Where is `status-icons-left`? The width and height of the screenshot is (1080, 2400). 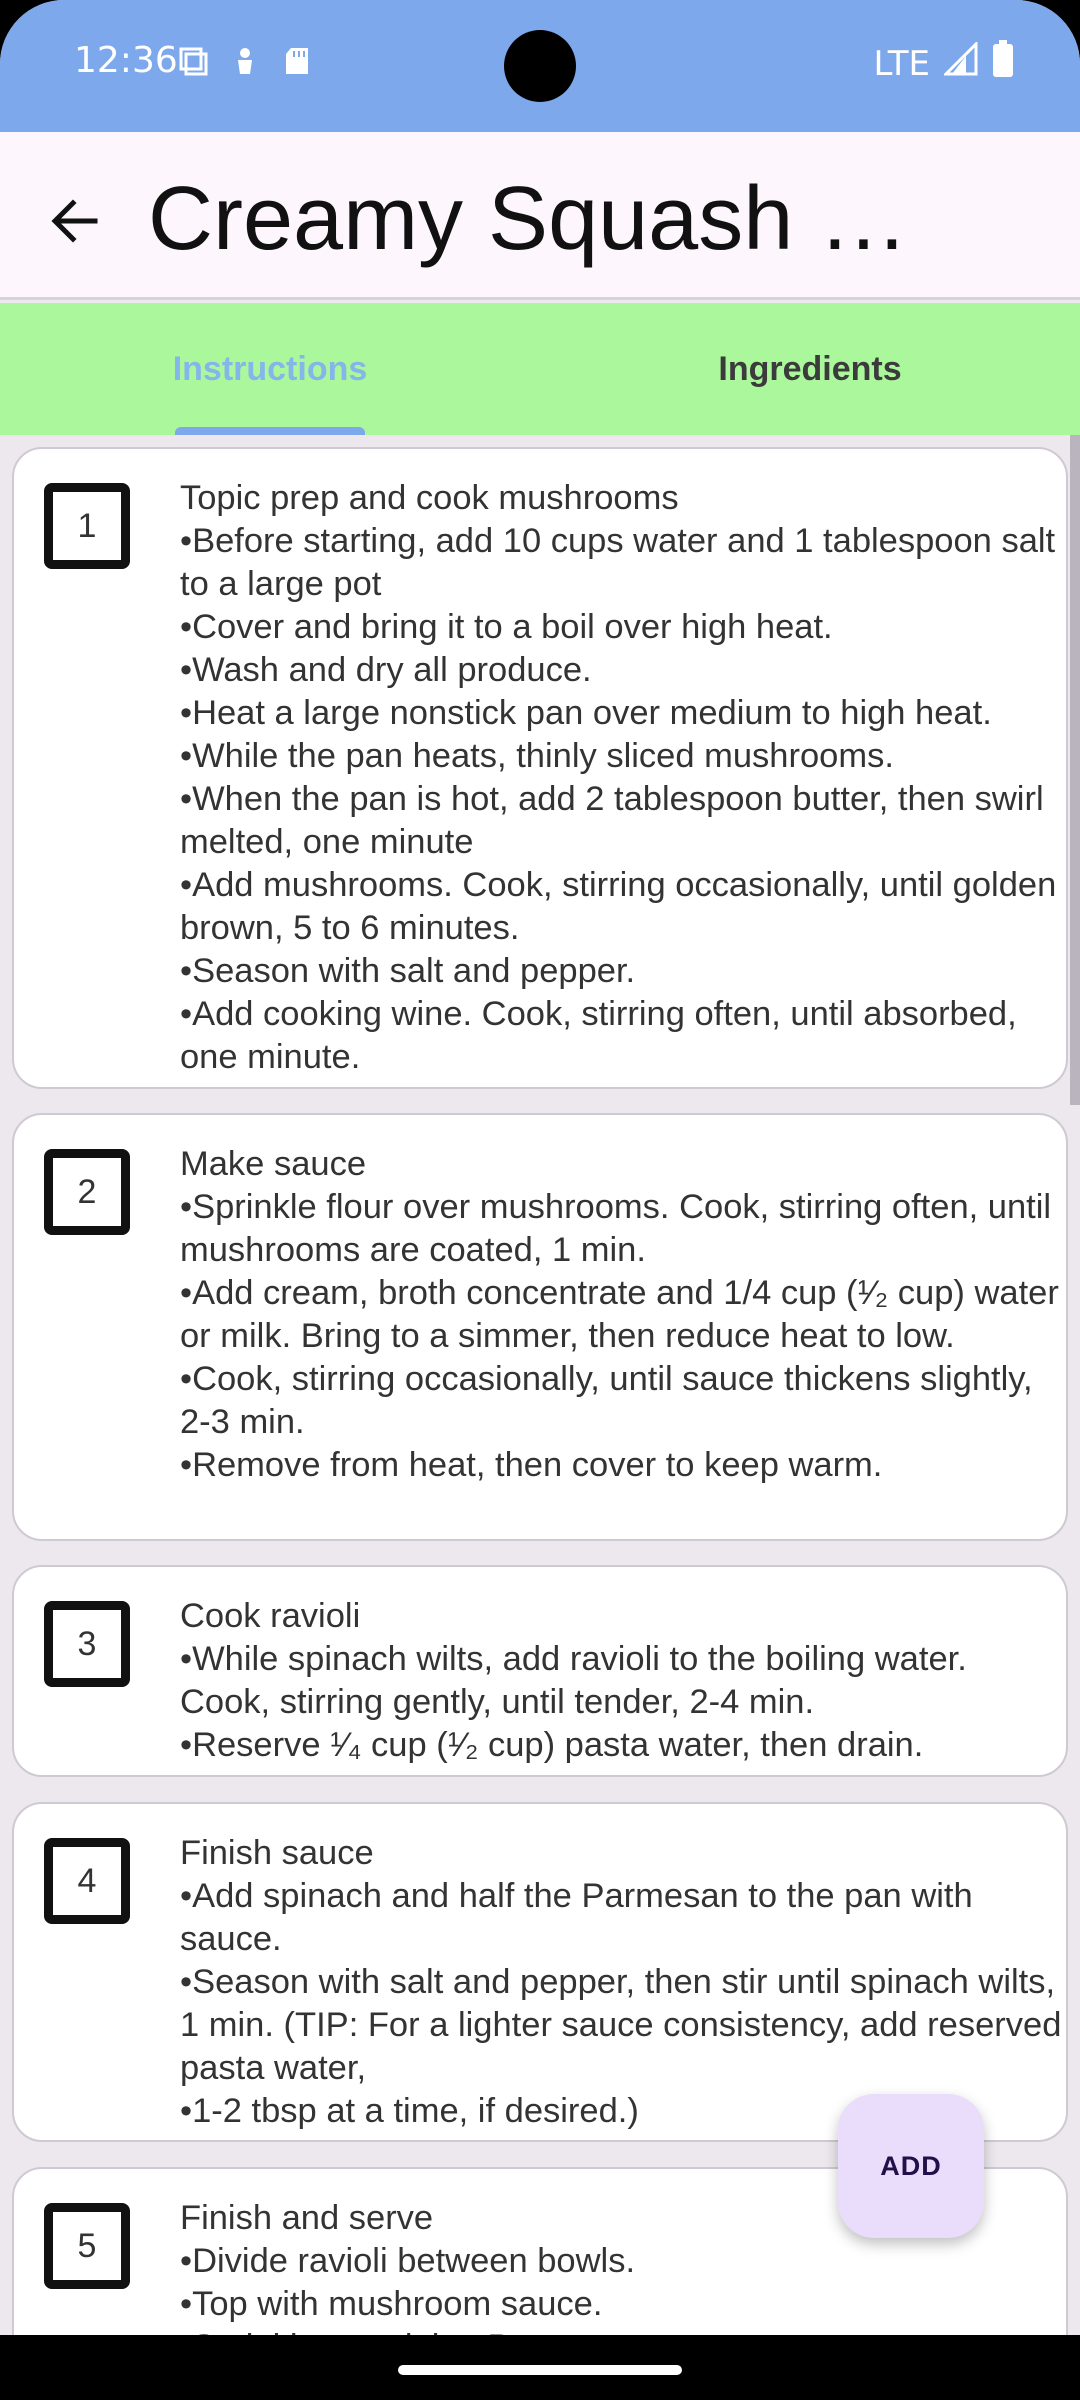
status-icons-left is located at coordinates (245, 61).